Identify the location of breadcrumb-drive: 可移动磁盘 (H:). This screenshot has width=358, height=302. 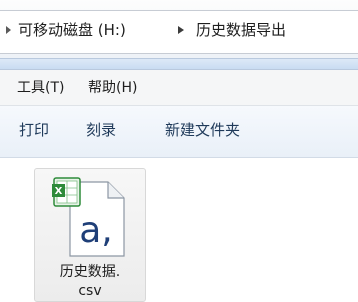
(72, 30).